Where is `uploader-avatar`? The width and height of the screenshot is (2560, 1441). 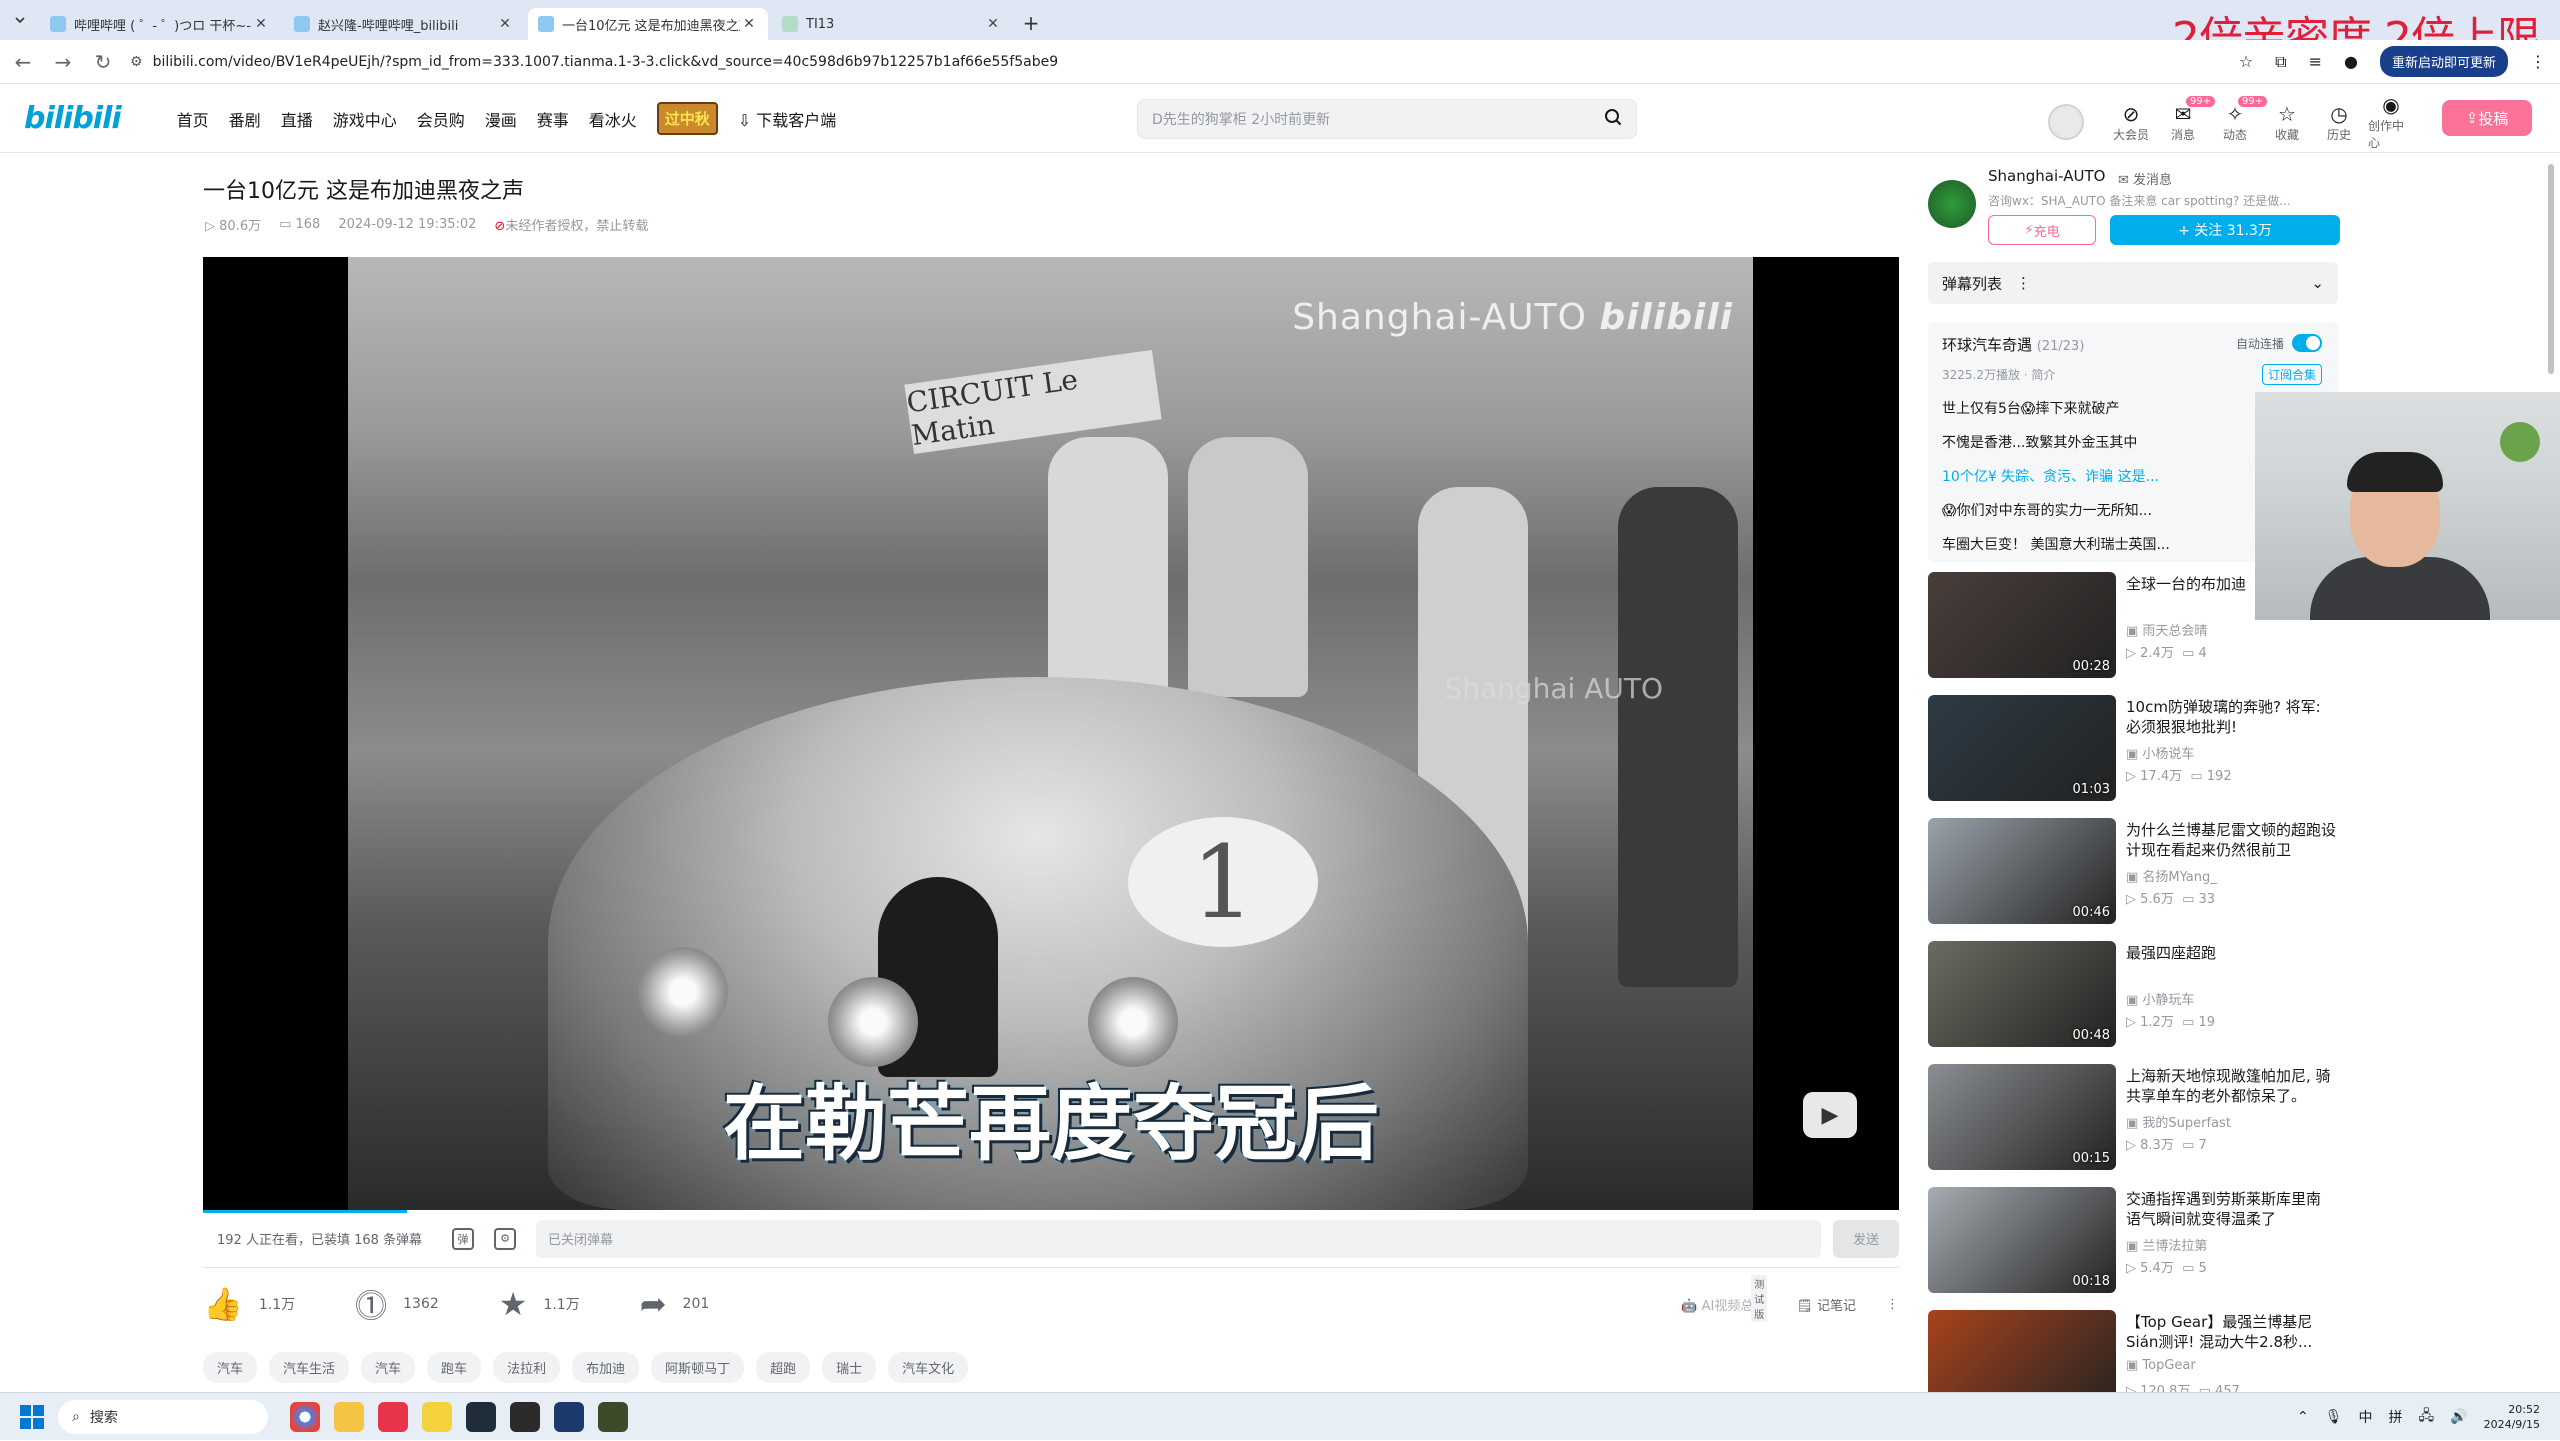
uploader-avatar is located at coordinates (1952, 204).